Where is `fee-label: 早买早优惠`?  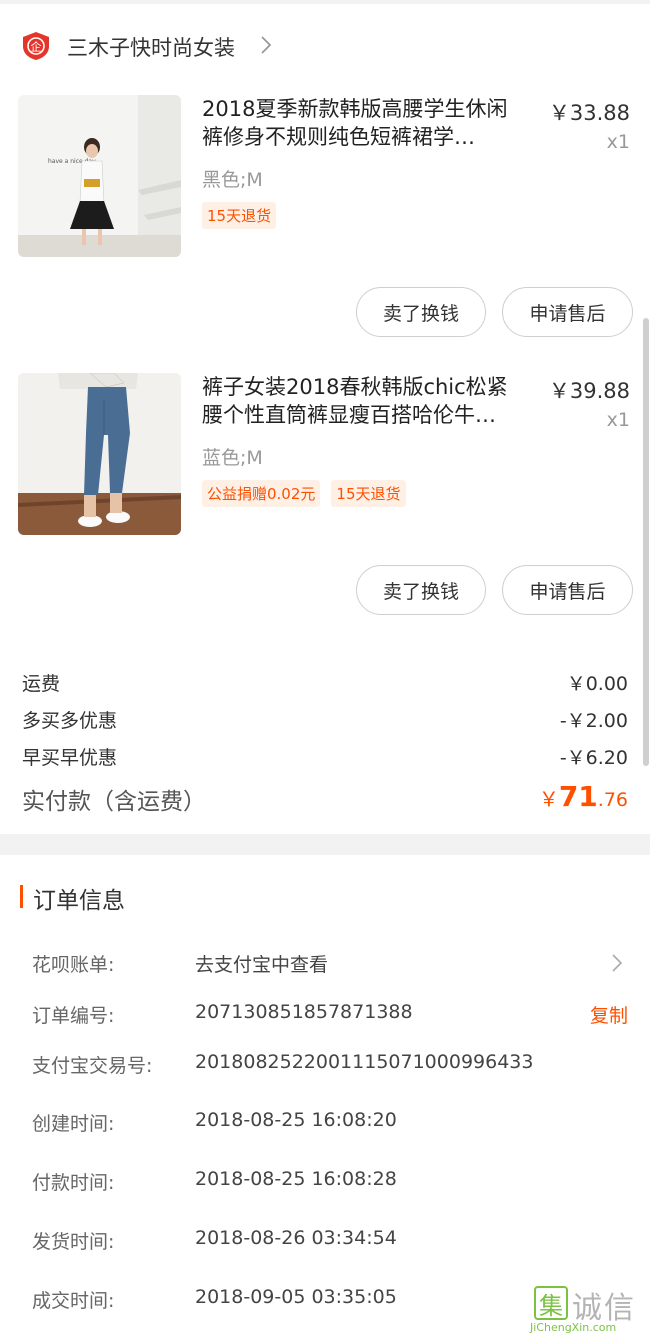 fee-label: 早买早优惠 is located at coordinates (70, 758).